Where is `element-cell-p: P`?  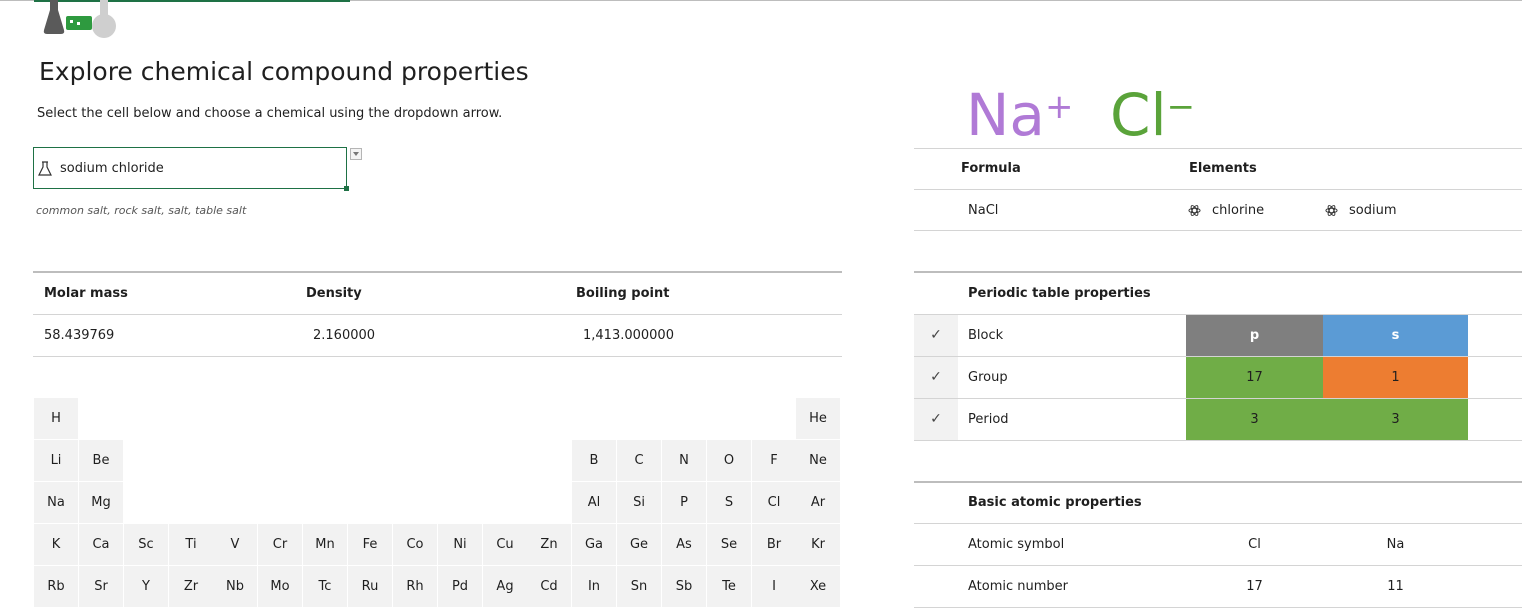 element-cell-p: P is located at coordinates (684, 502).